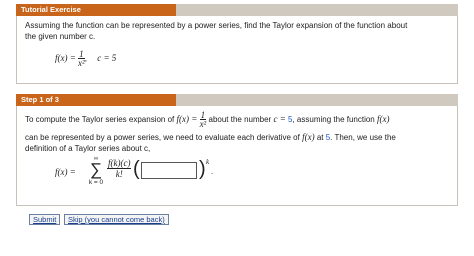 Image resolution: width=474 pixels, height=256 pixels. I want to click on function-definition: f(x) = 1 x² , c = 5, so click(86, 59).